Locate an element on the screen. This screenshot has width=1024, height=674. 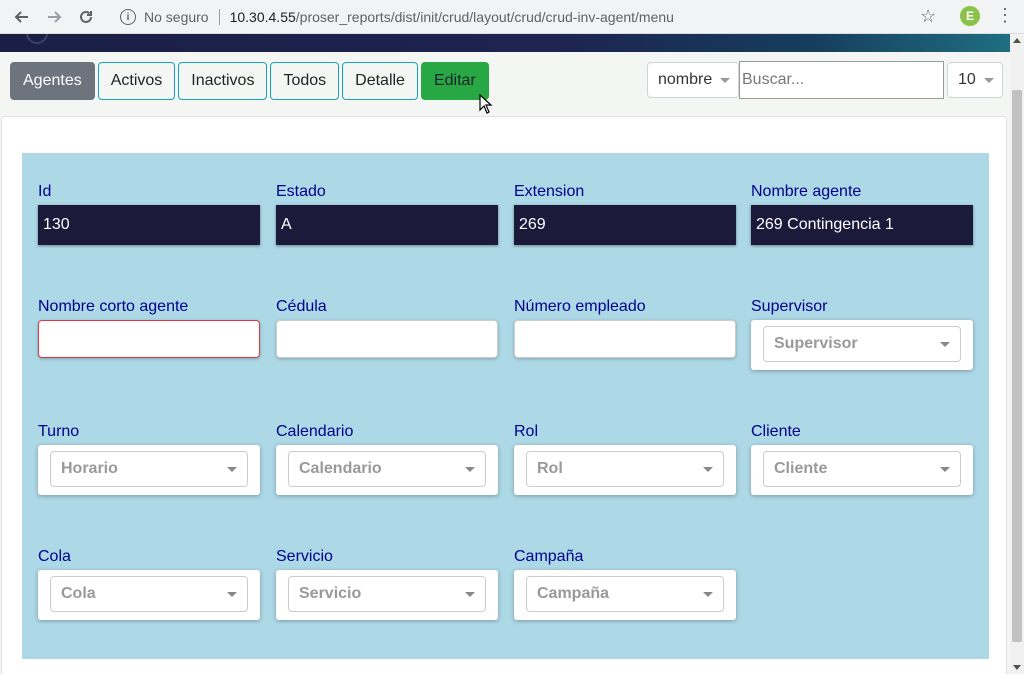
page-size-select: 10 is located at coordinates (975, 80).